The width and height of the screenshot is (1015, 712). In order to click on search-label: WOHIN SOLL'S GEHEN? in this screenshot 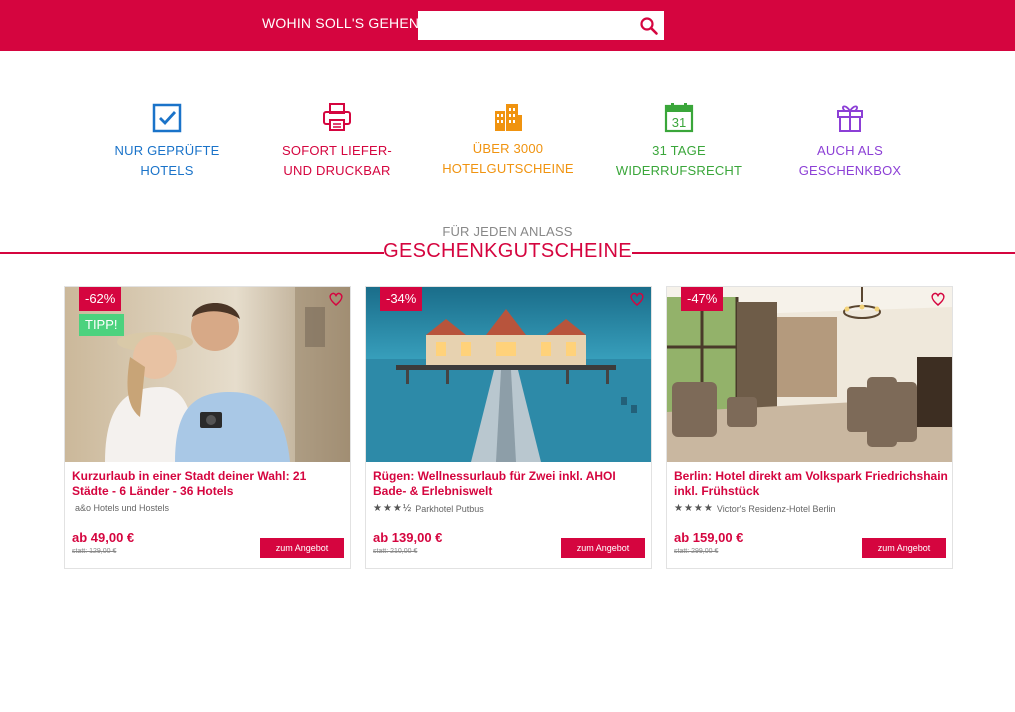, I will do `click(345, 23)`.